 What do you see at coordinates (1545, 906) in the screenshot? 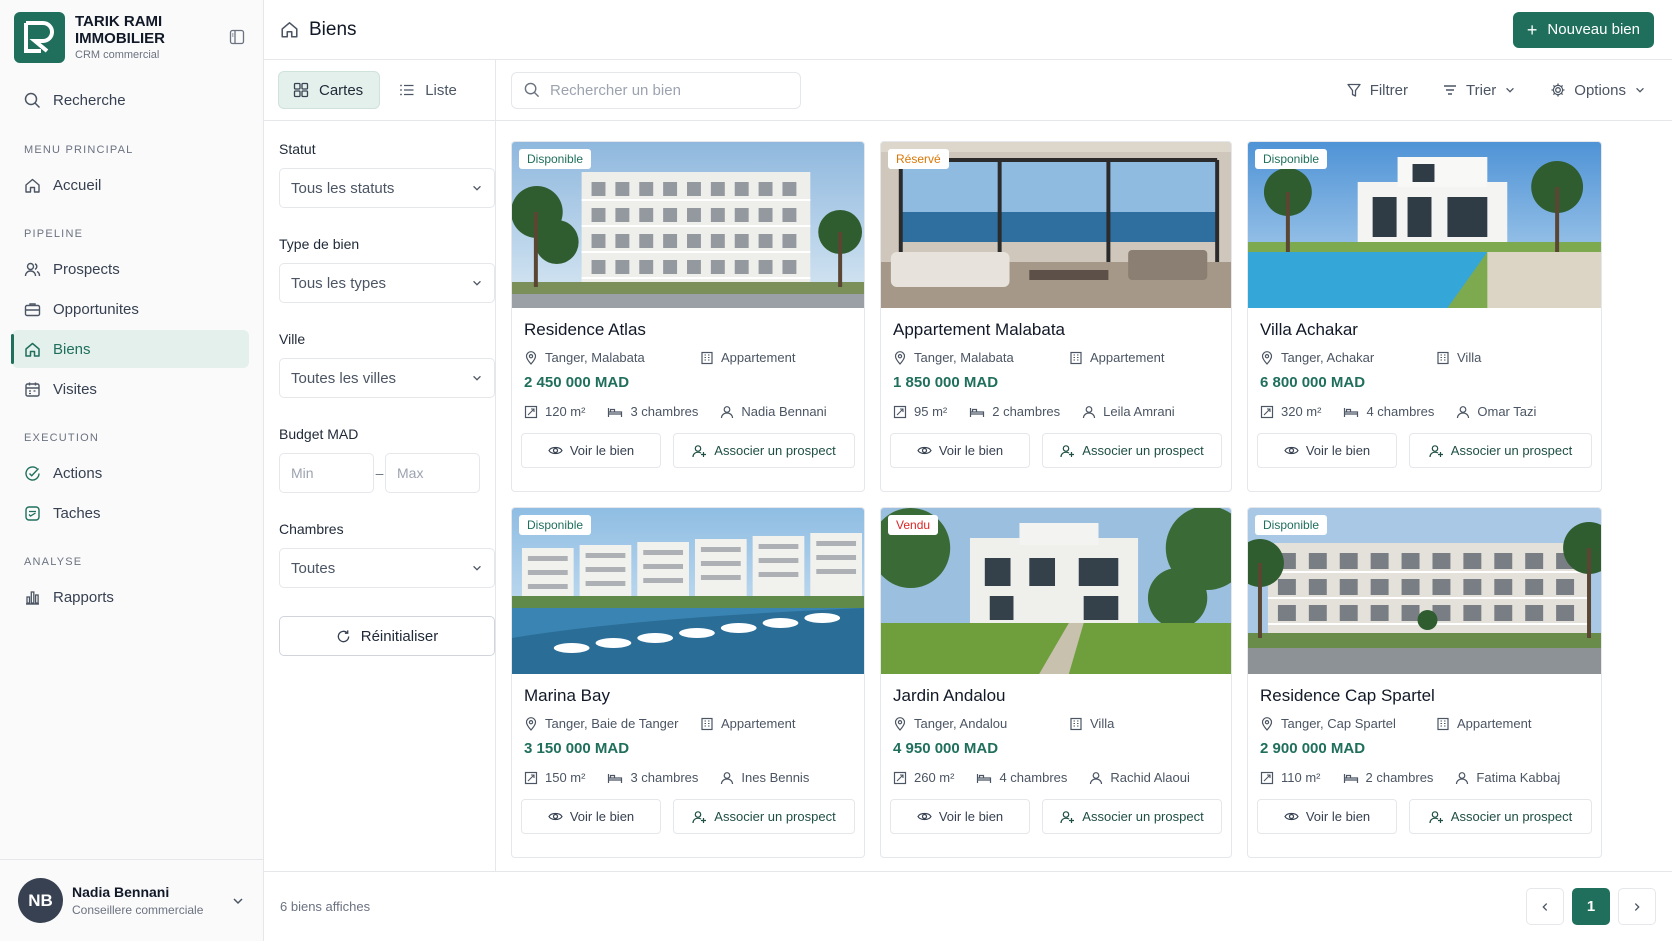
I see `prev-page-button` at bounding box center [1545, 906].